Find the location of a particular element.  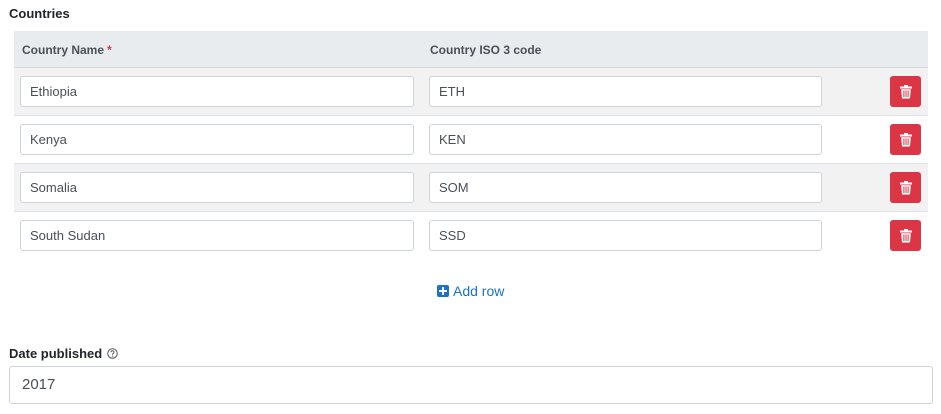

countries-label: Countries is located at coordinates (39, 13).